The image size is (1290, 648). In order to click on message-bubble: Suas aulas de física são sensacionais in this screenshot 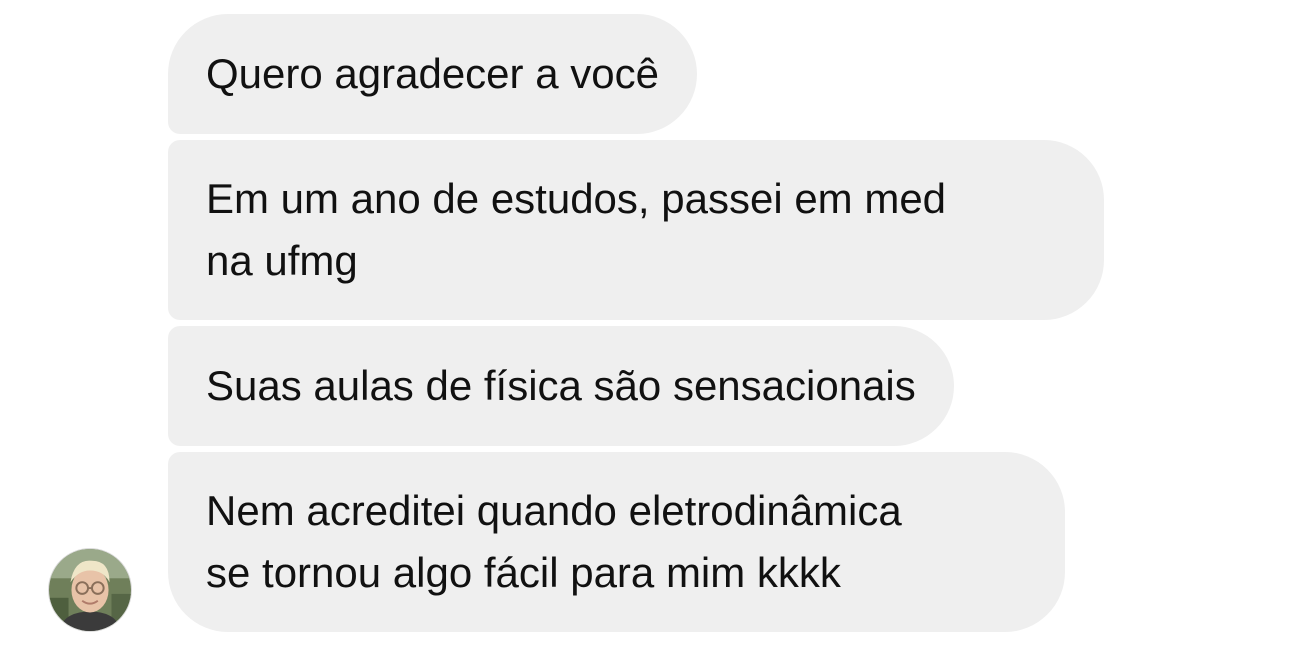, I will do `click(561, 386)`.